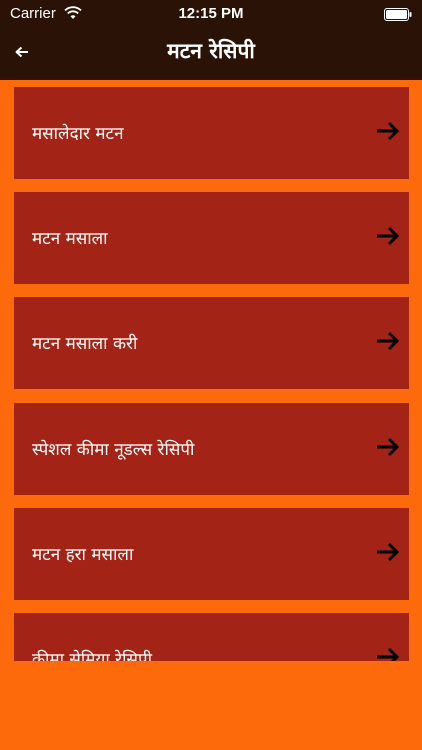 The image size is (422, 750). What do you see at coordinates (92, 655) in the screenshot?
I see `list-item-label: कीमा सेमिया रेसिपी` at bounding box center [92, 655].